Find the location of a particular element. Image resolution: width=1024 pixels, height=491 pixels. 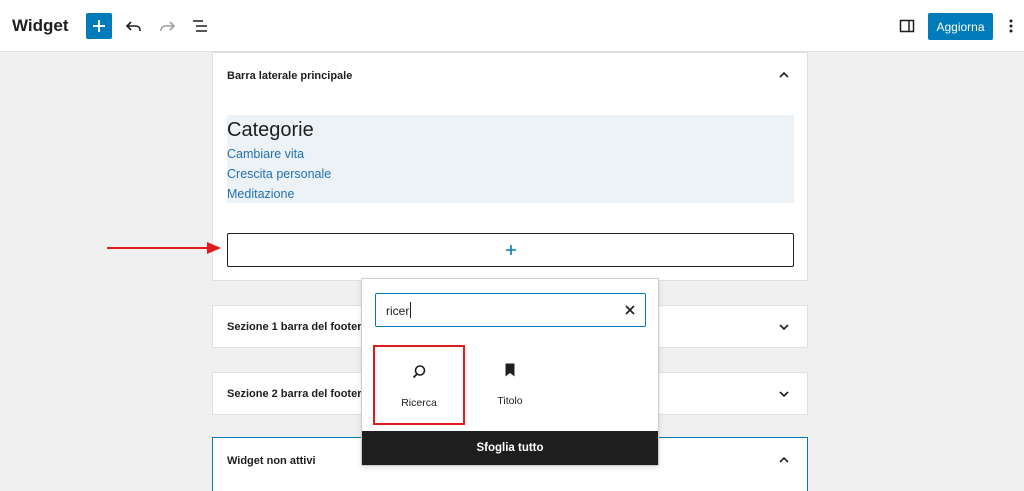

more-options-button is located at coordinates (1011, 26).